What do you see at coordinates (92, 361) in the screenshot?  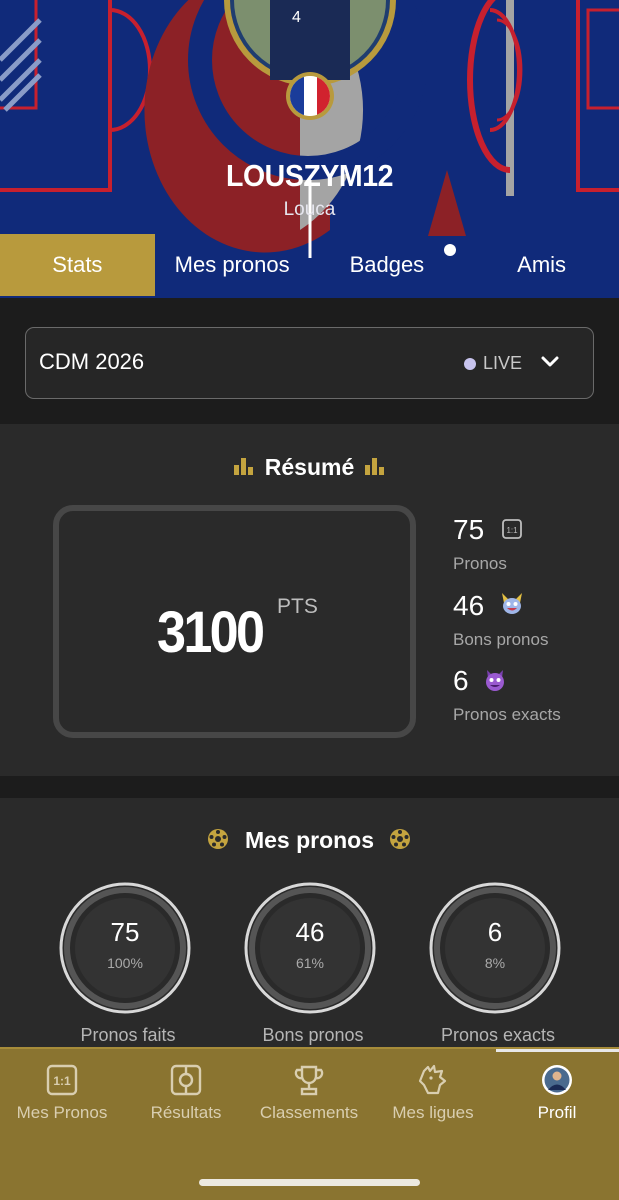 I see `competition-selected: CDM 2026` at bounding box center [92, 361].